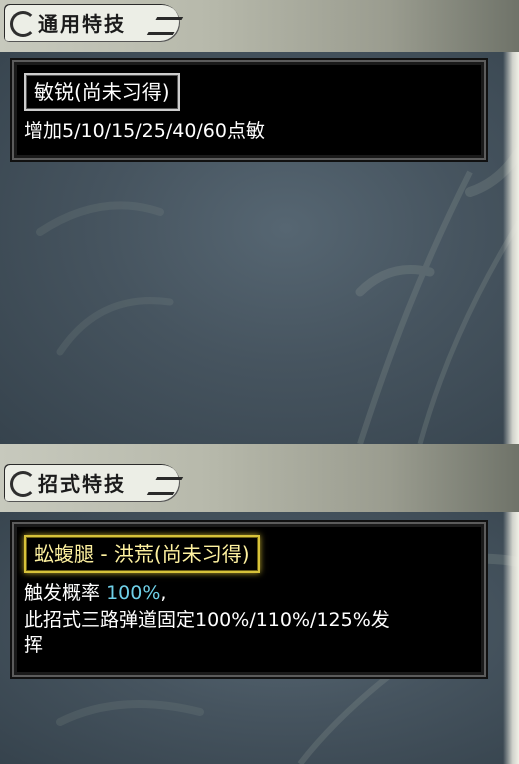 Image resolution: width=519 pixels, height=764 pixels. Describe the element at coordinates (133, 593) in the screenshot. I see `trigger-value: 100%` at that location.